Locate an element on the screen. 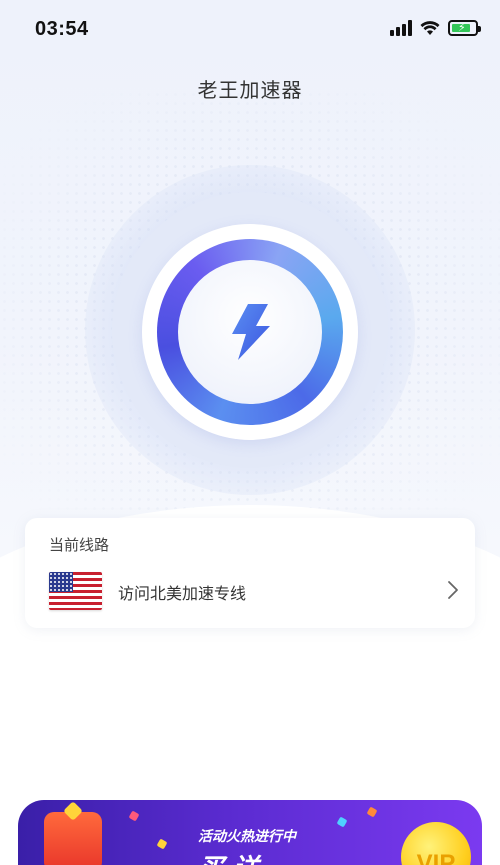  vip-badge-text: VIP is located at coordinates (436, 857).